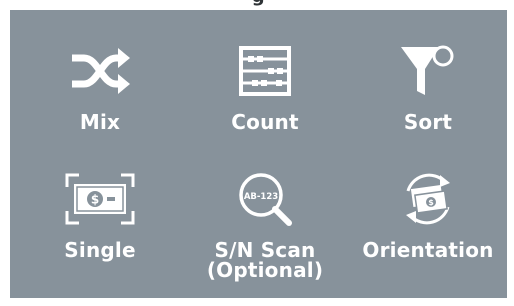 The height and width of the screenshot is (306, 514). I want to click on header-title-fragment: g, so click(259, 5).